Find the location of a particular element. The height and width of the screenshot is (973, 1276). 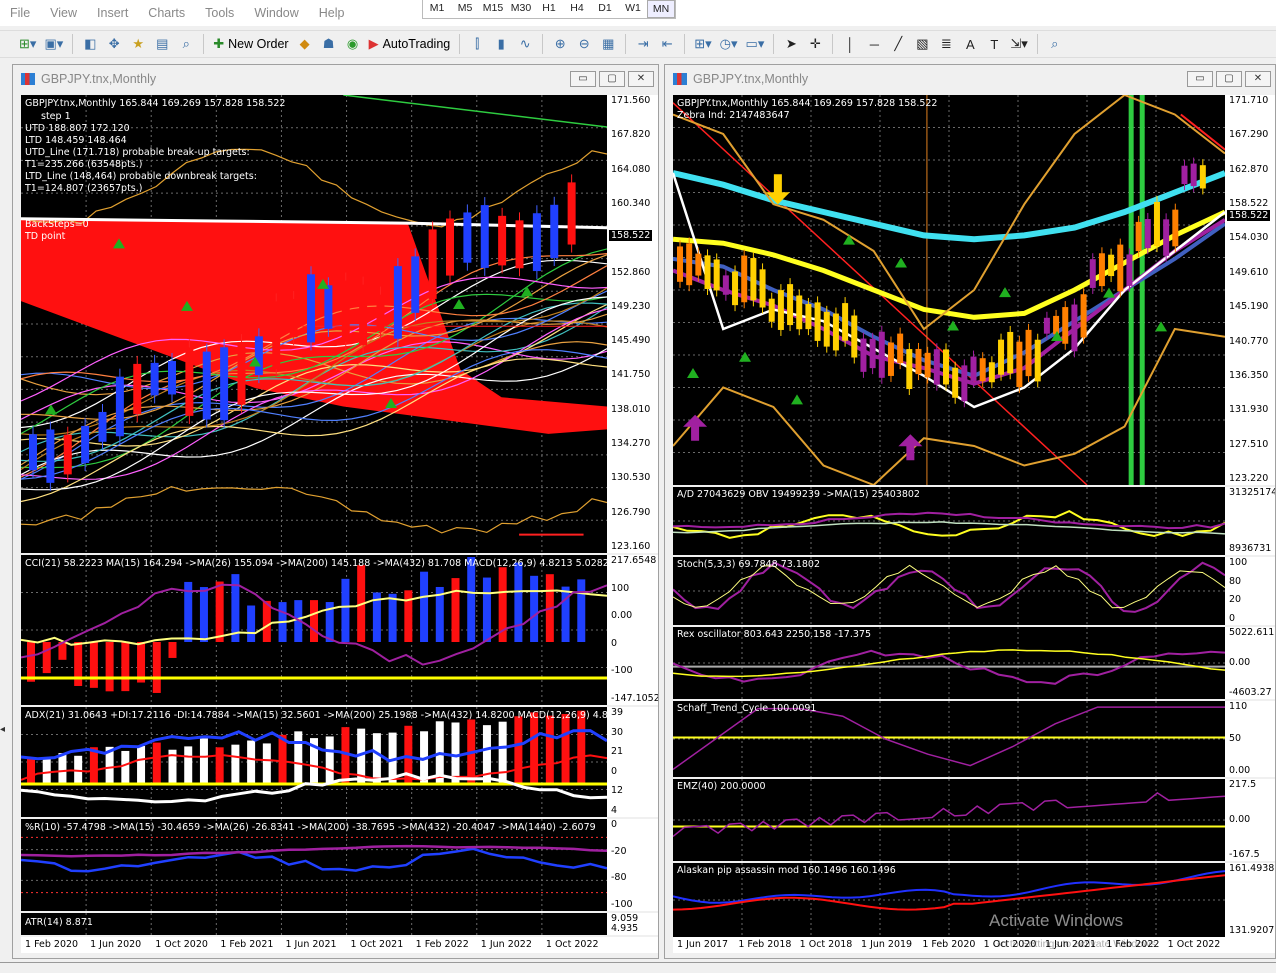

templates-icon: ▭▾ is located at coordinates (755, 44).